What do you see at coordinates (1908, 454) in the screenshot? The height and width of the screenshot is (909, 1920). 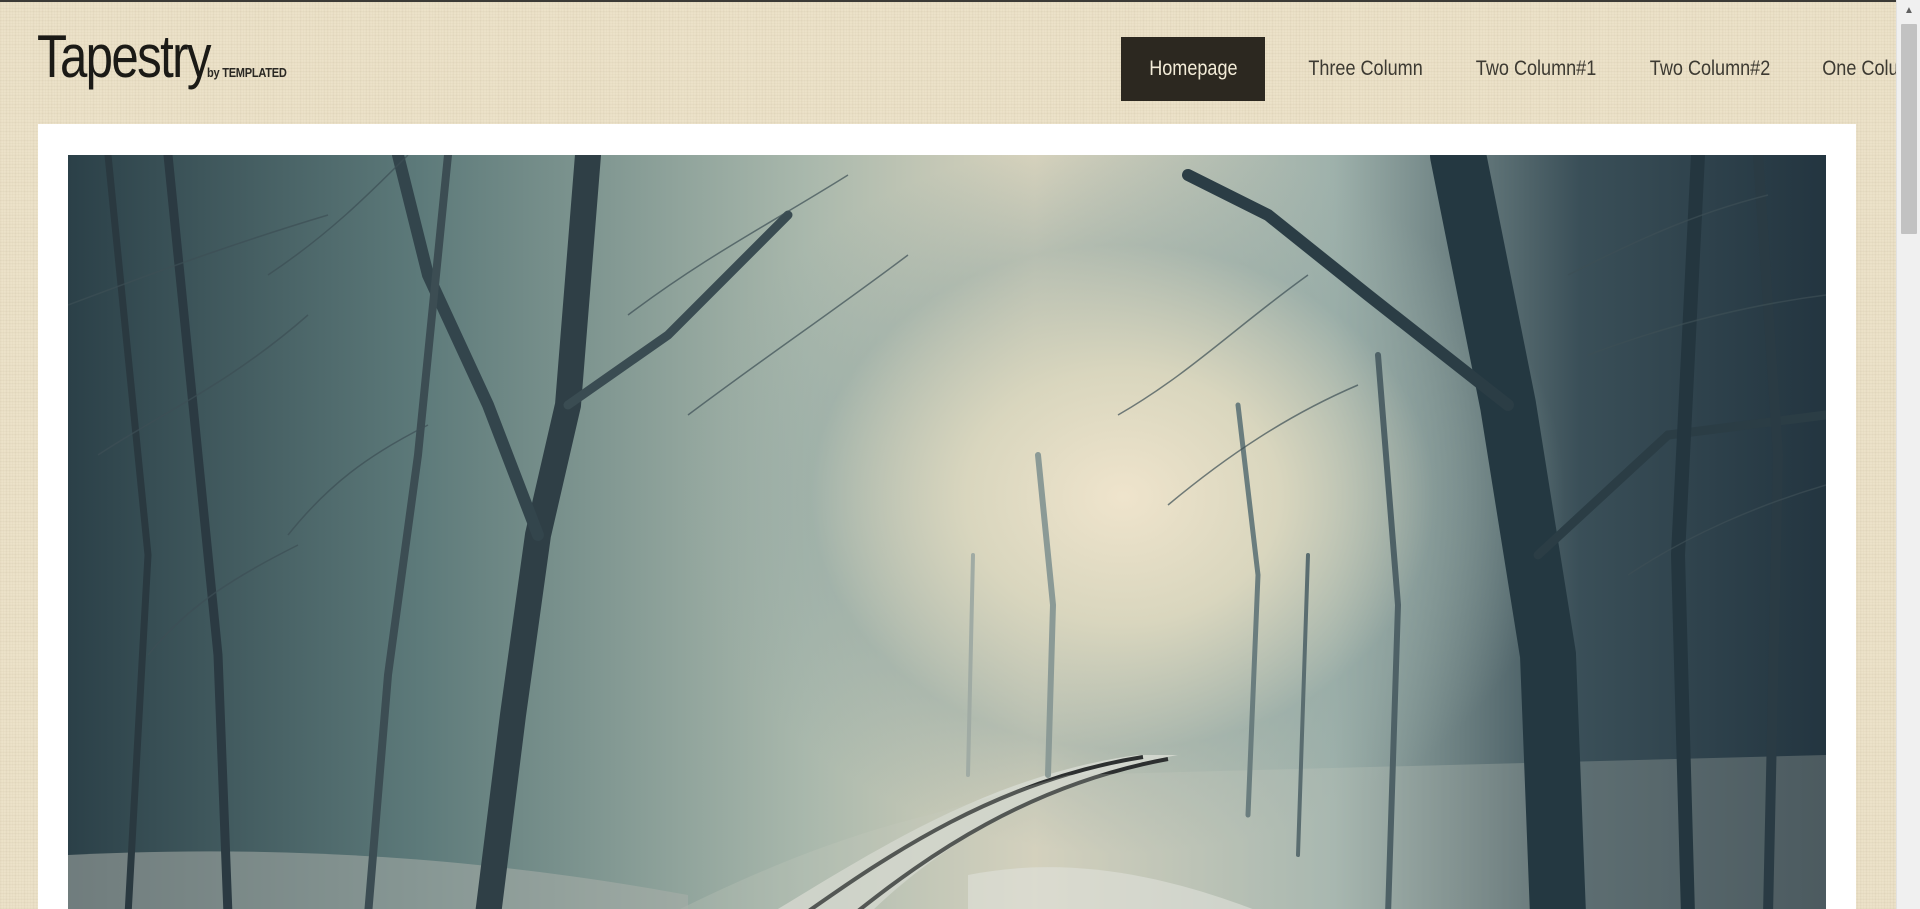 I see `page-scrollbar: ▲` at bounding box center [1908, 454].